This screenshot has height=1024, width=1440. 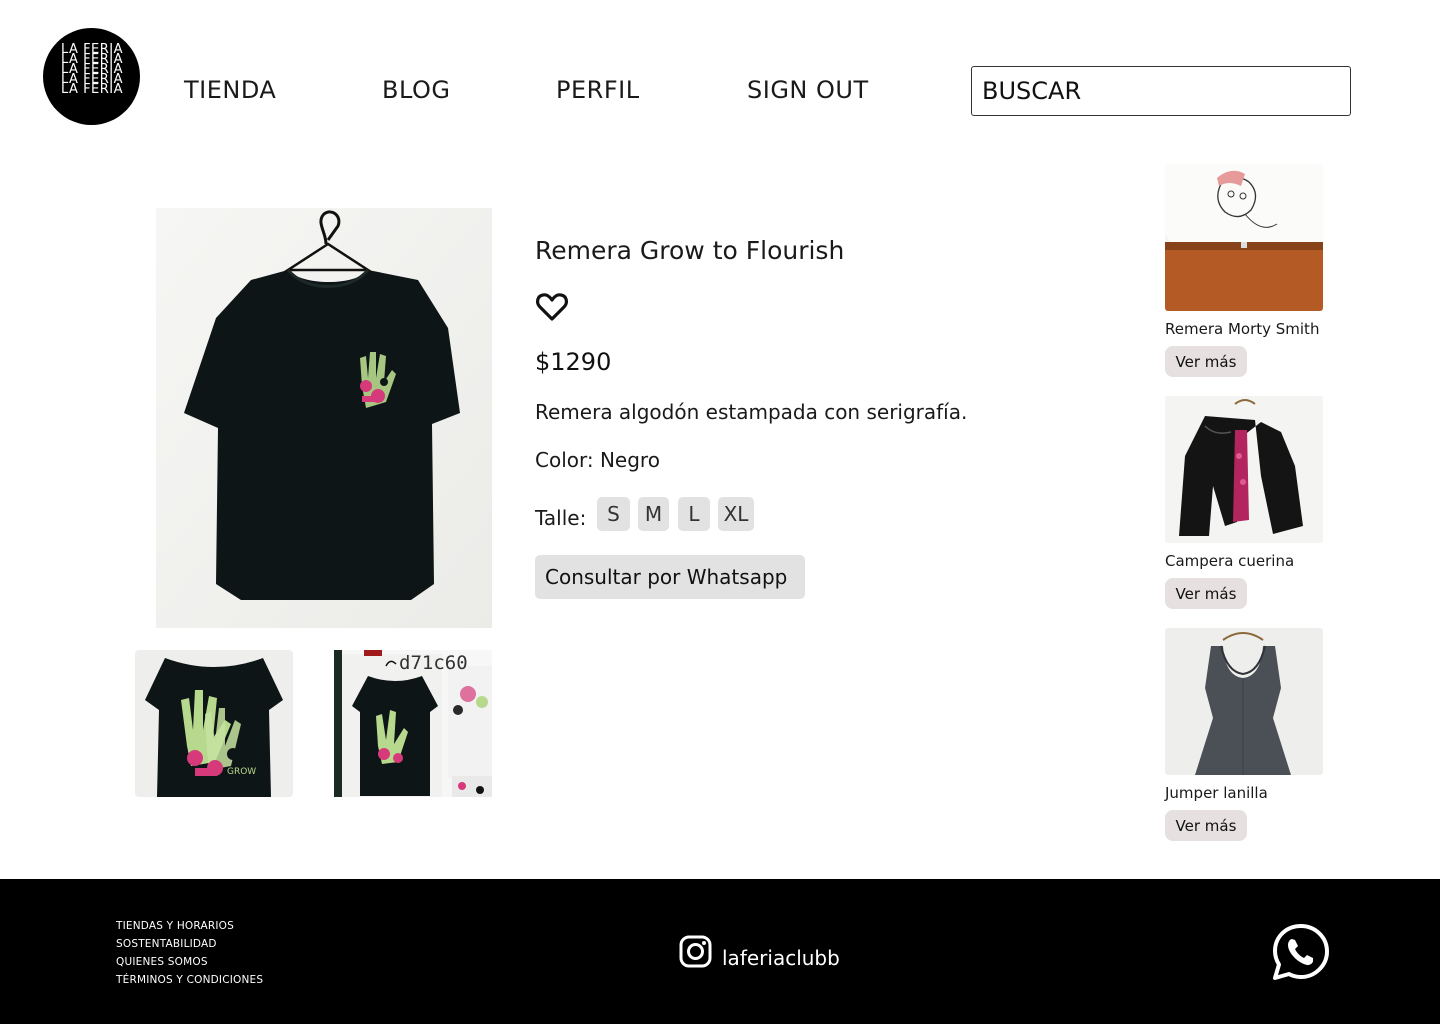 I want to click on thumbnail-caption: d71c60, so click(x=433, y=663).